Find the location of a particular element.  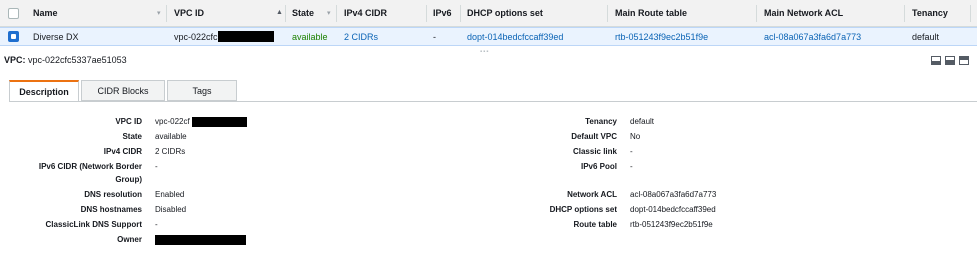

field-label-tenancy: Tenancy is located at coordinates (601, 121).